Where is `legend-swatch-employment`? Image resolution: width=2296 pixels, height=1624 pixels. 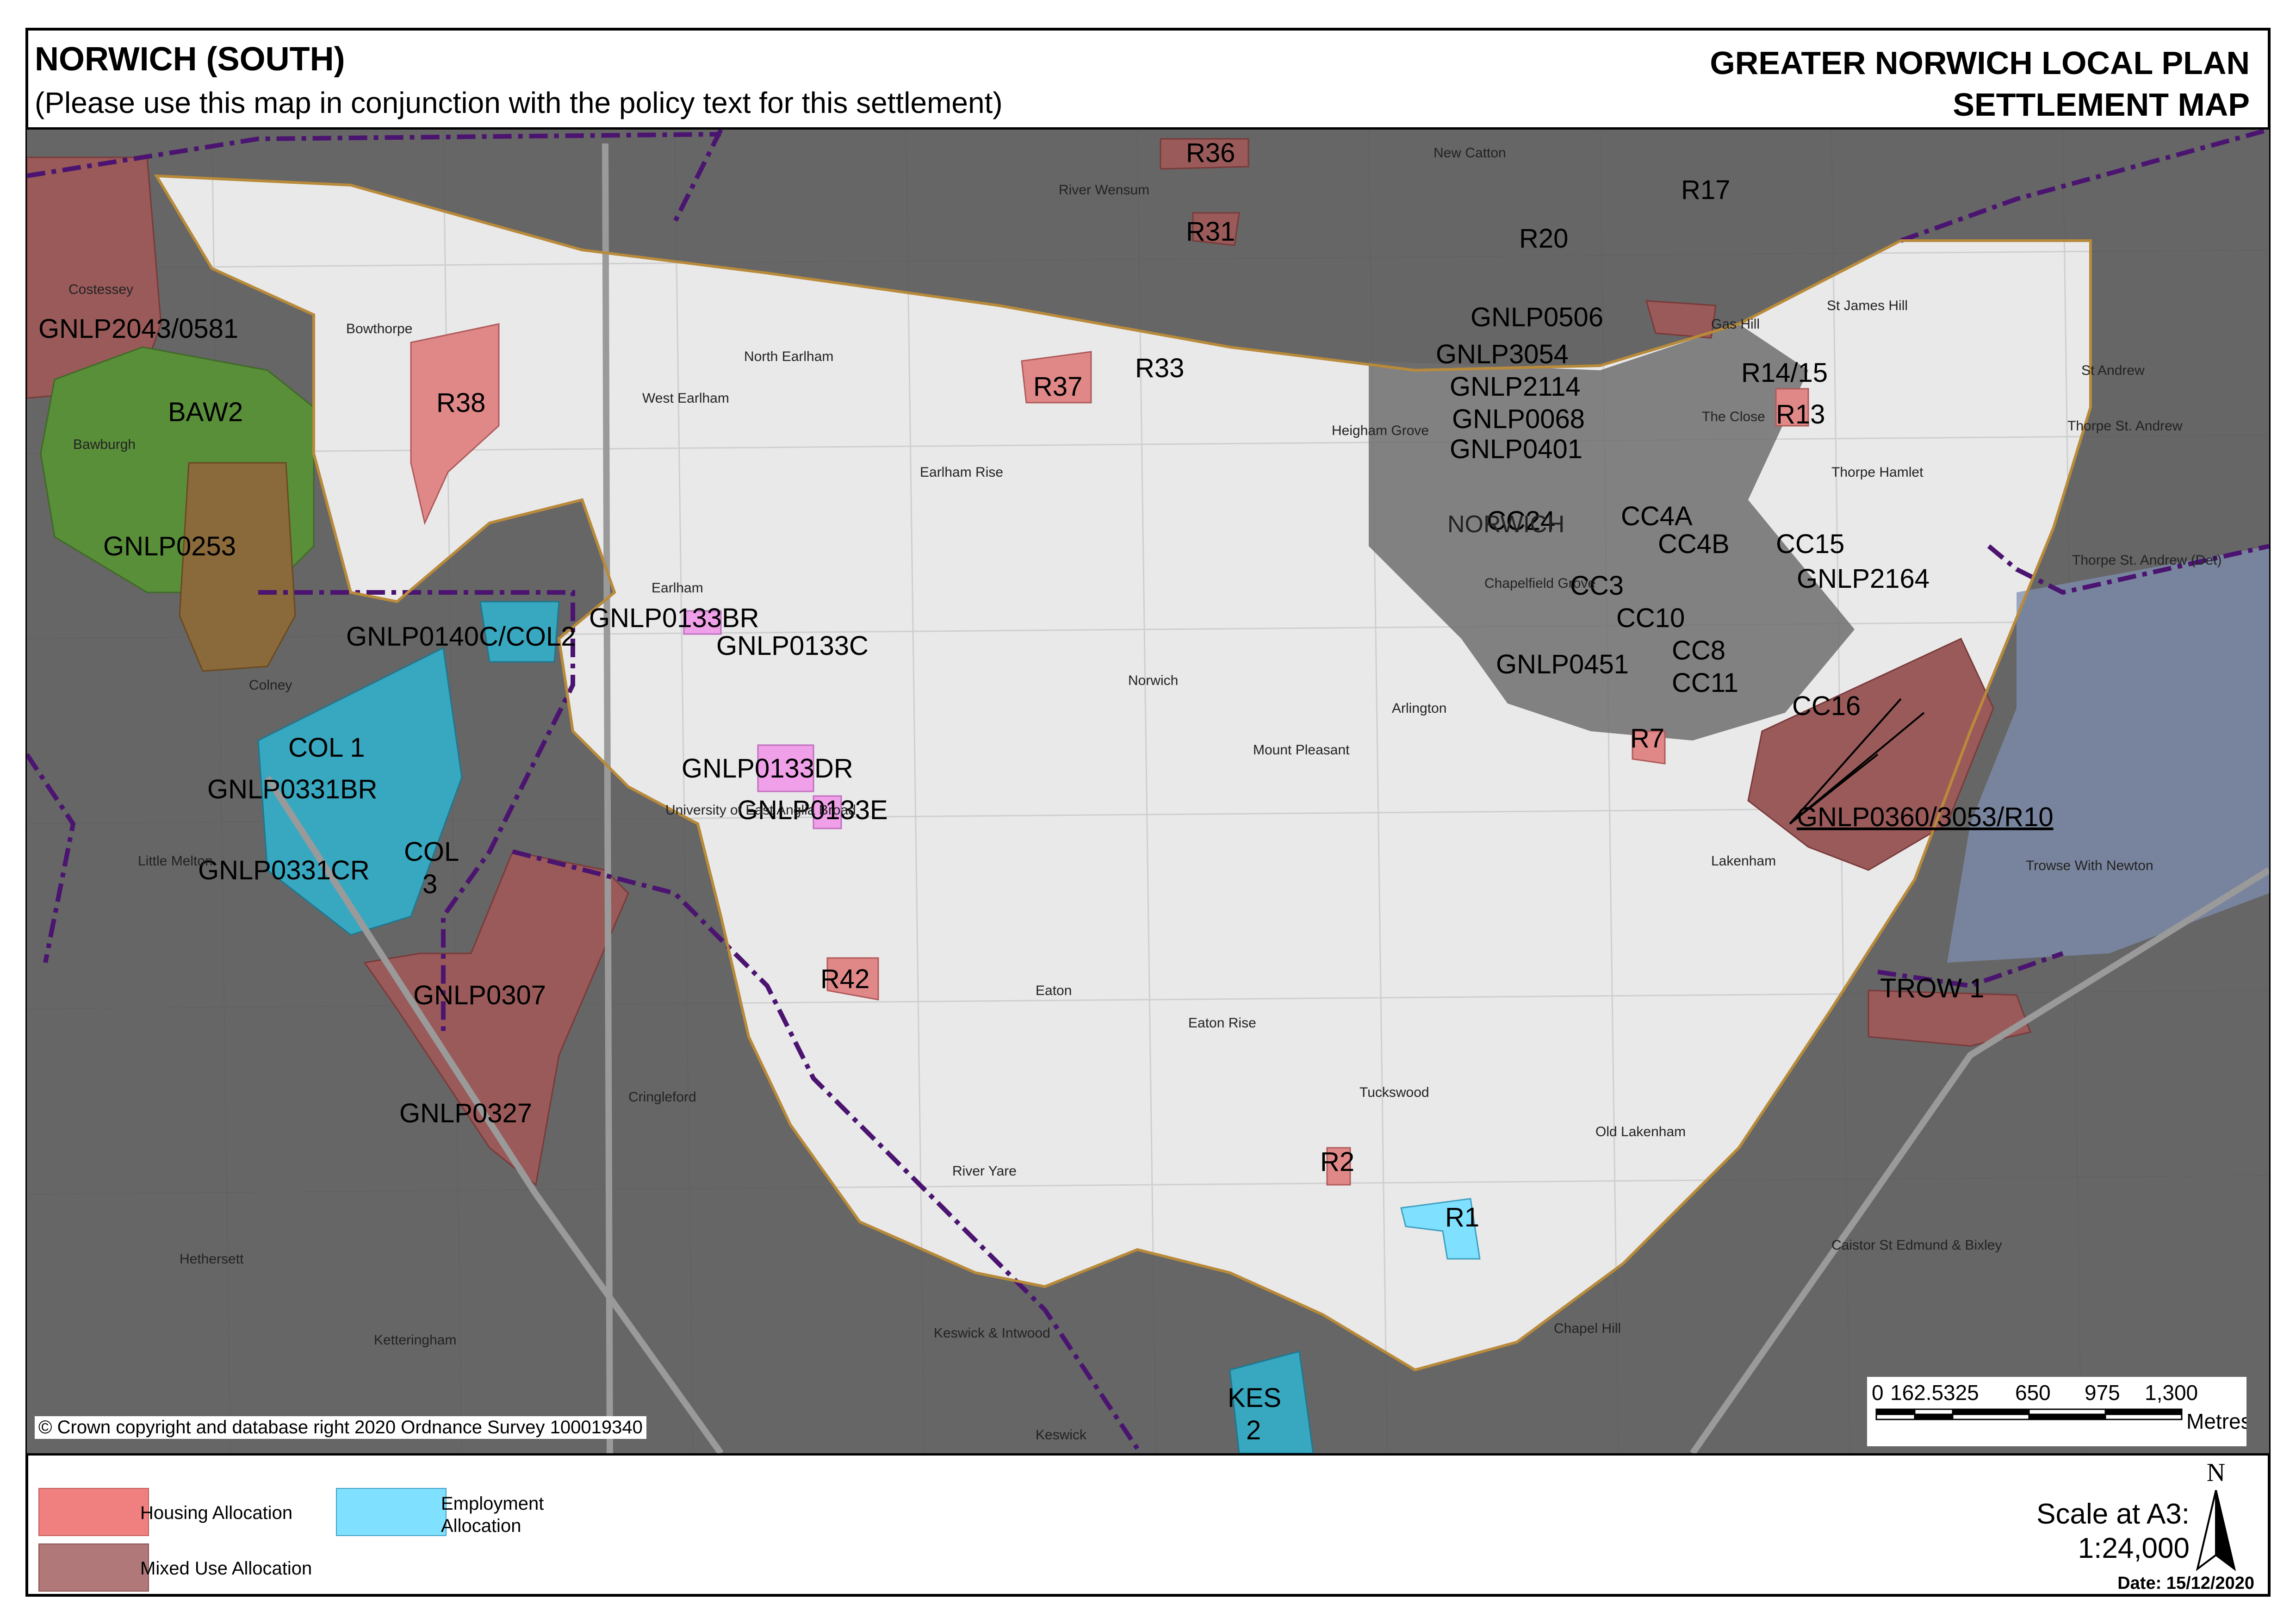 legend-swatch-employment is located at coordinates (392, 1512).